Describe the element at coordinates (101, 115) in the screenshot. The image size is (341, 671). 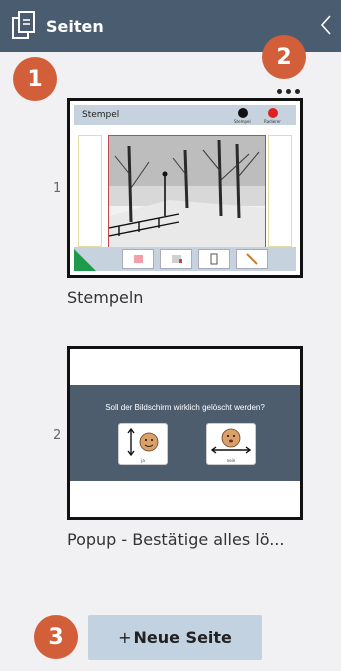
I see `thumb-title: Stempel` at that location.